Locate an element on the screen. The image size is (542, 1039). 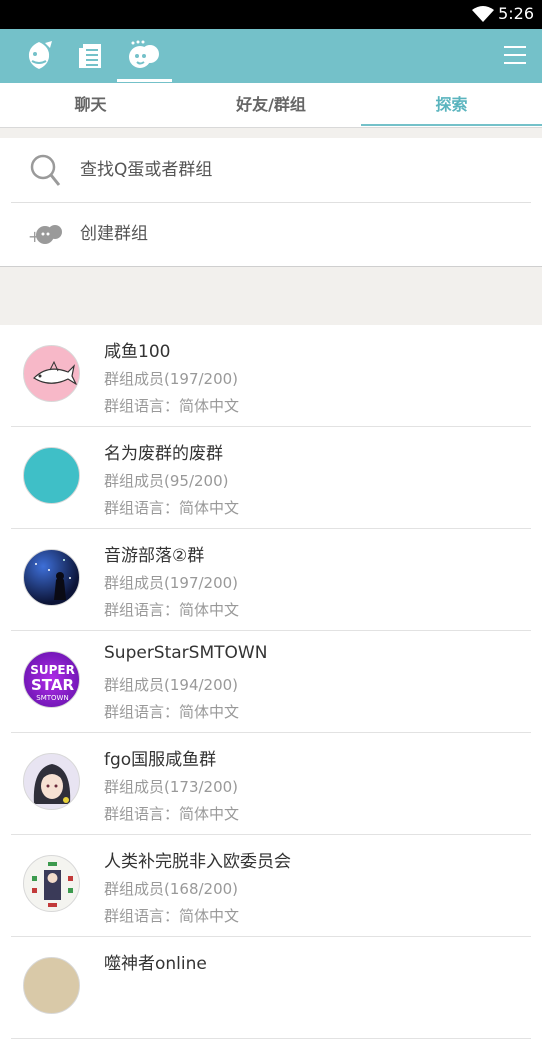
explore-face-icon is located at coordinates (144, 56).